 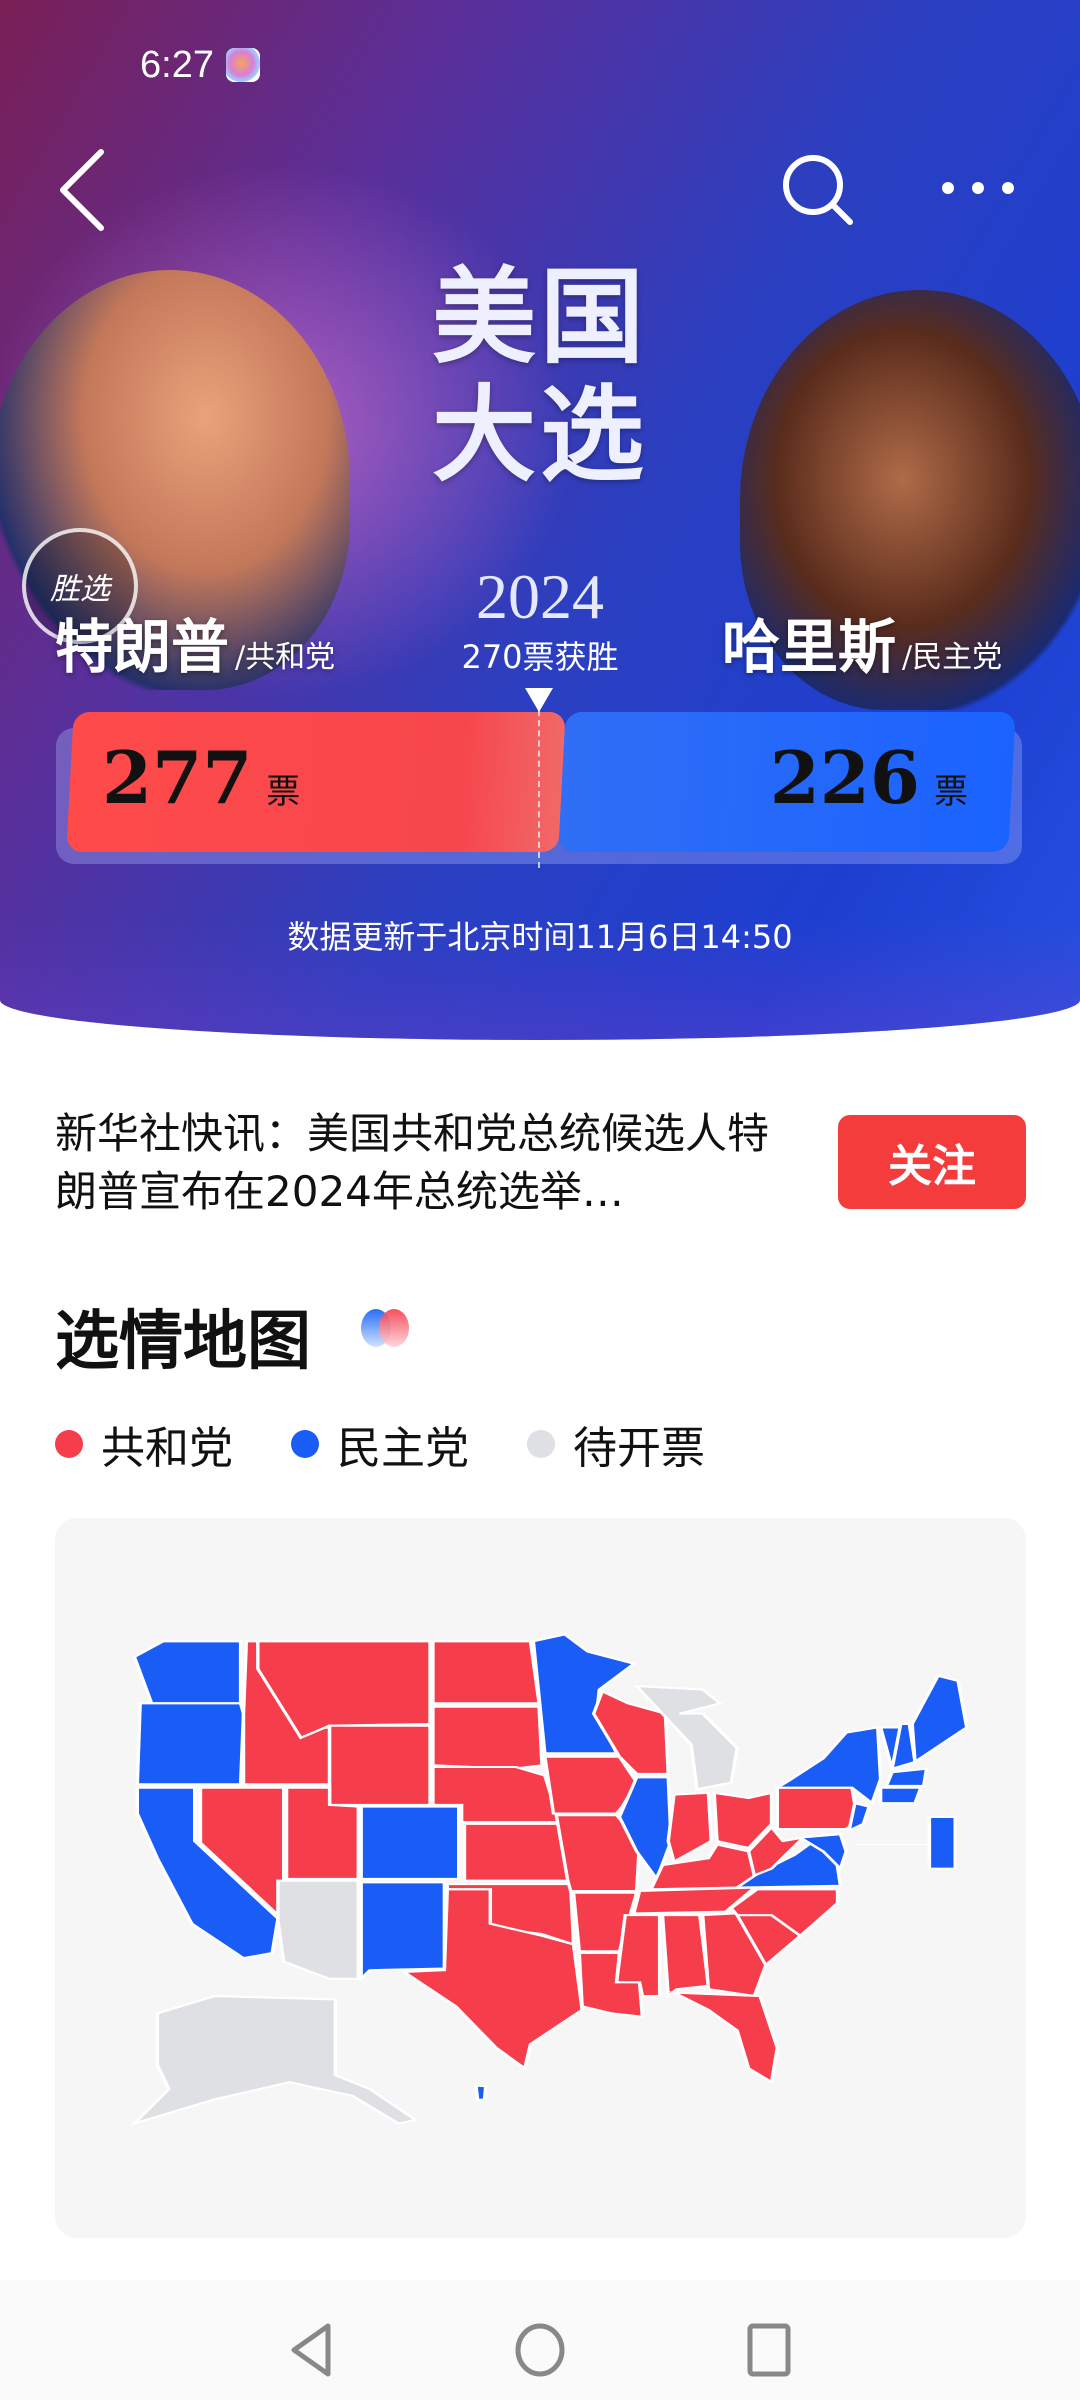 What do you see at coordinates (187, 1672) in the screenshot?
I see `state-wa` at bounding box center [187, 1672].